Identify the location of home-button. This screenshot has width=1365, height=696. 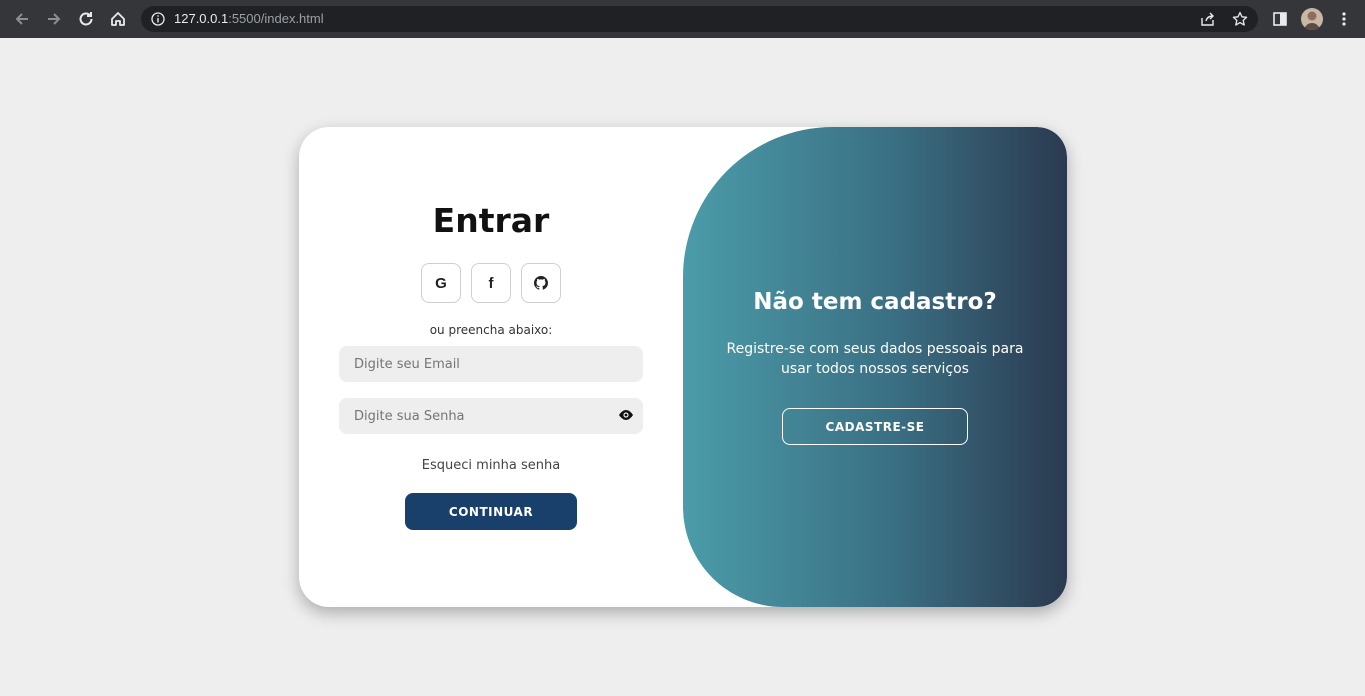
(118, 19).